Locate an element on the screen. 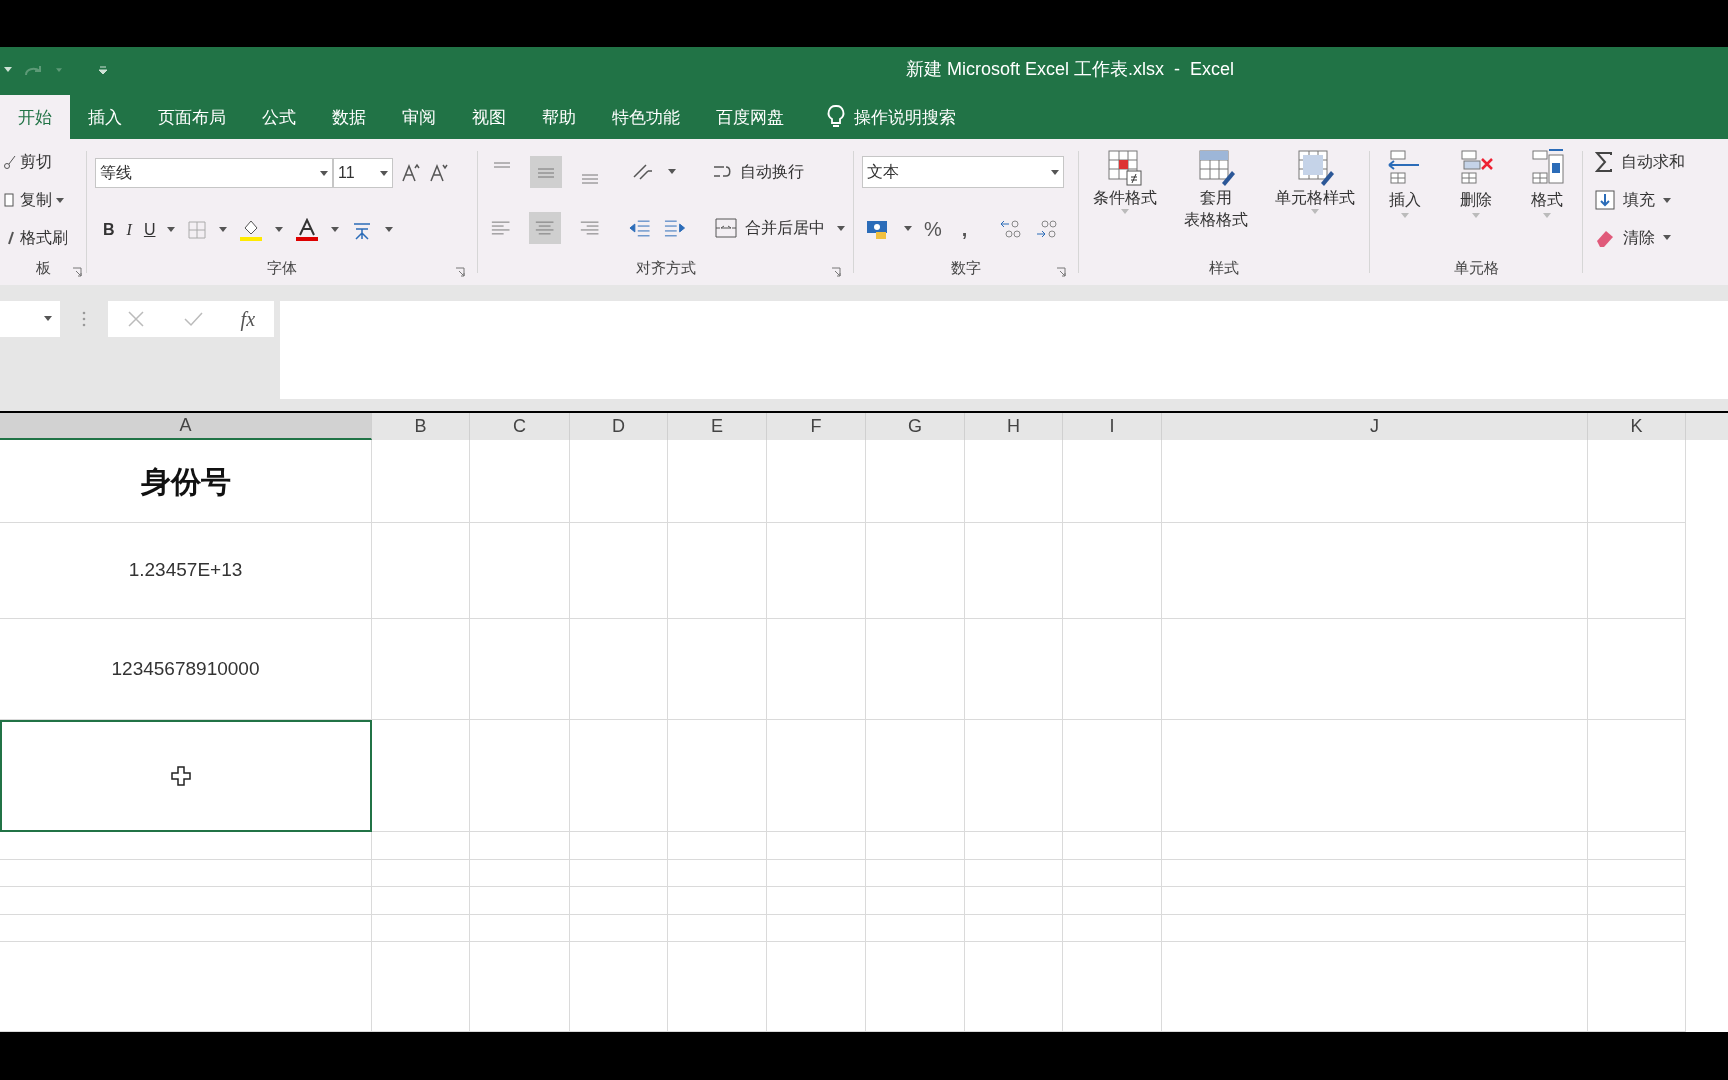  vertical-align-icon is located at coordinates (546, 171).